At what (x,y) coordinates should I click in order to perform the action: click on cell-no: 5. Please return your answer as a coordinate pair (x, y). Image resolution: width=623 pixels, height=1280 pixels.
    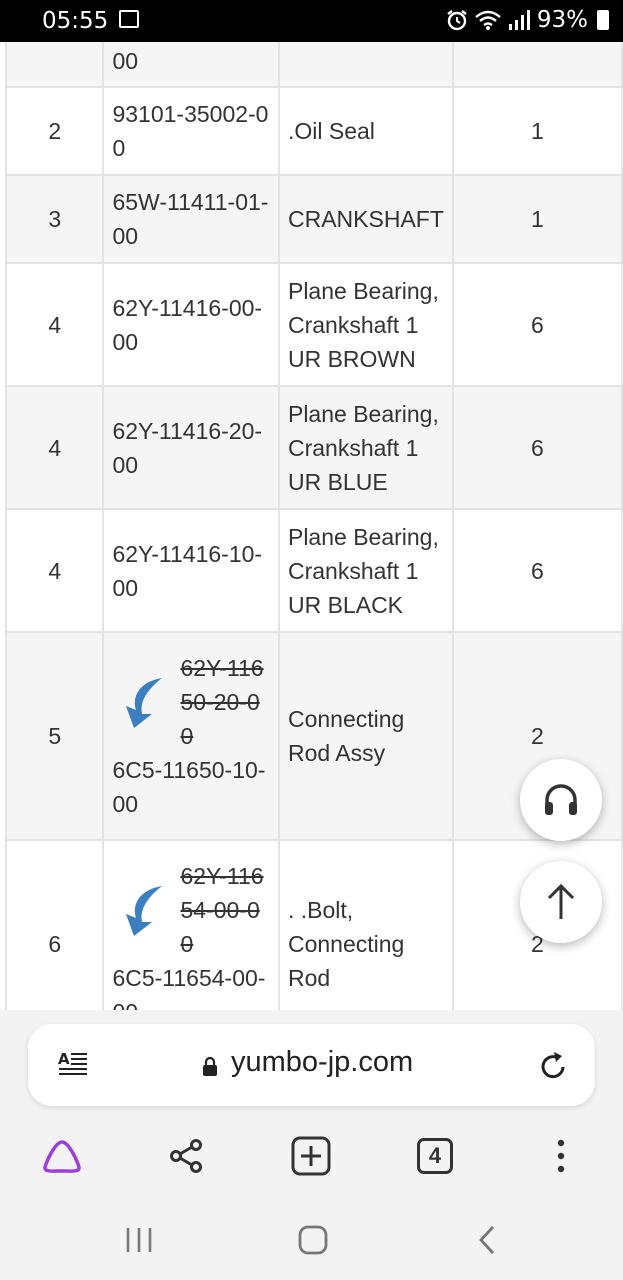
    Looking at the image, I should click on (54, 736).